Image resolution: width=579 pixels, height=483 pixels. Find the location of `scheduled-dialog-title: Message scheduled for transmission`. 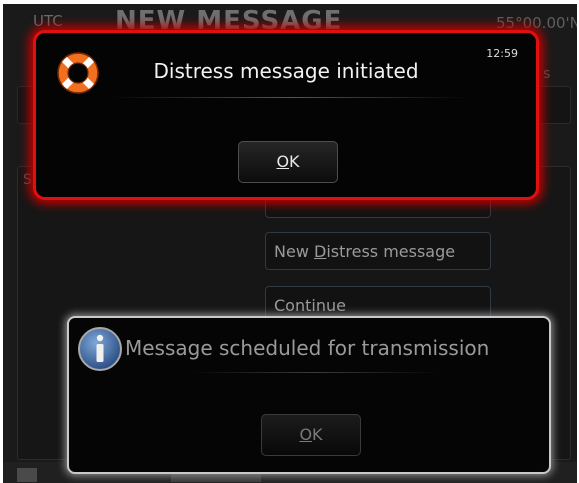

scheduled-dialog-title: Message scheduled for transmission is located at coordinates (307, 348).